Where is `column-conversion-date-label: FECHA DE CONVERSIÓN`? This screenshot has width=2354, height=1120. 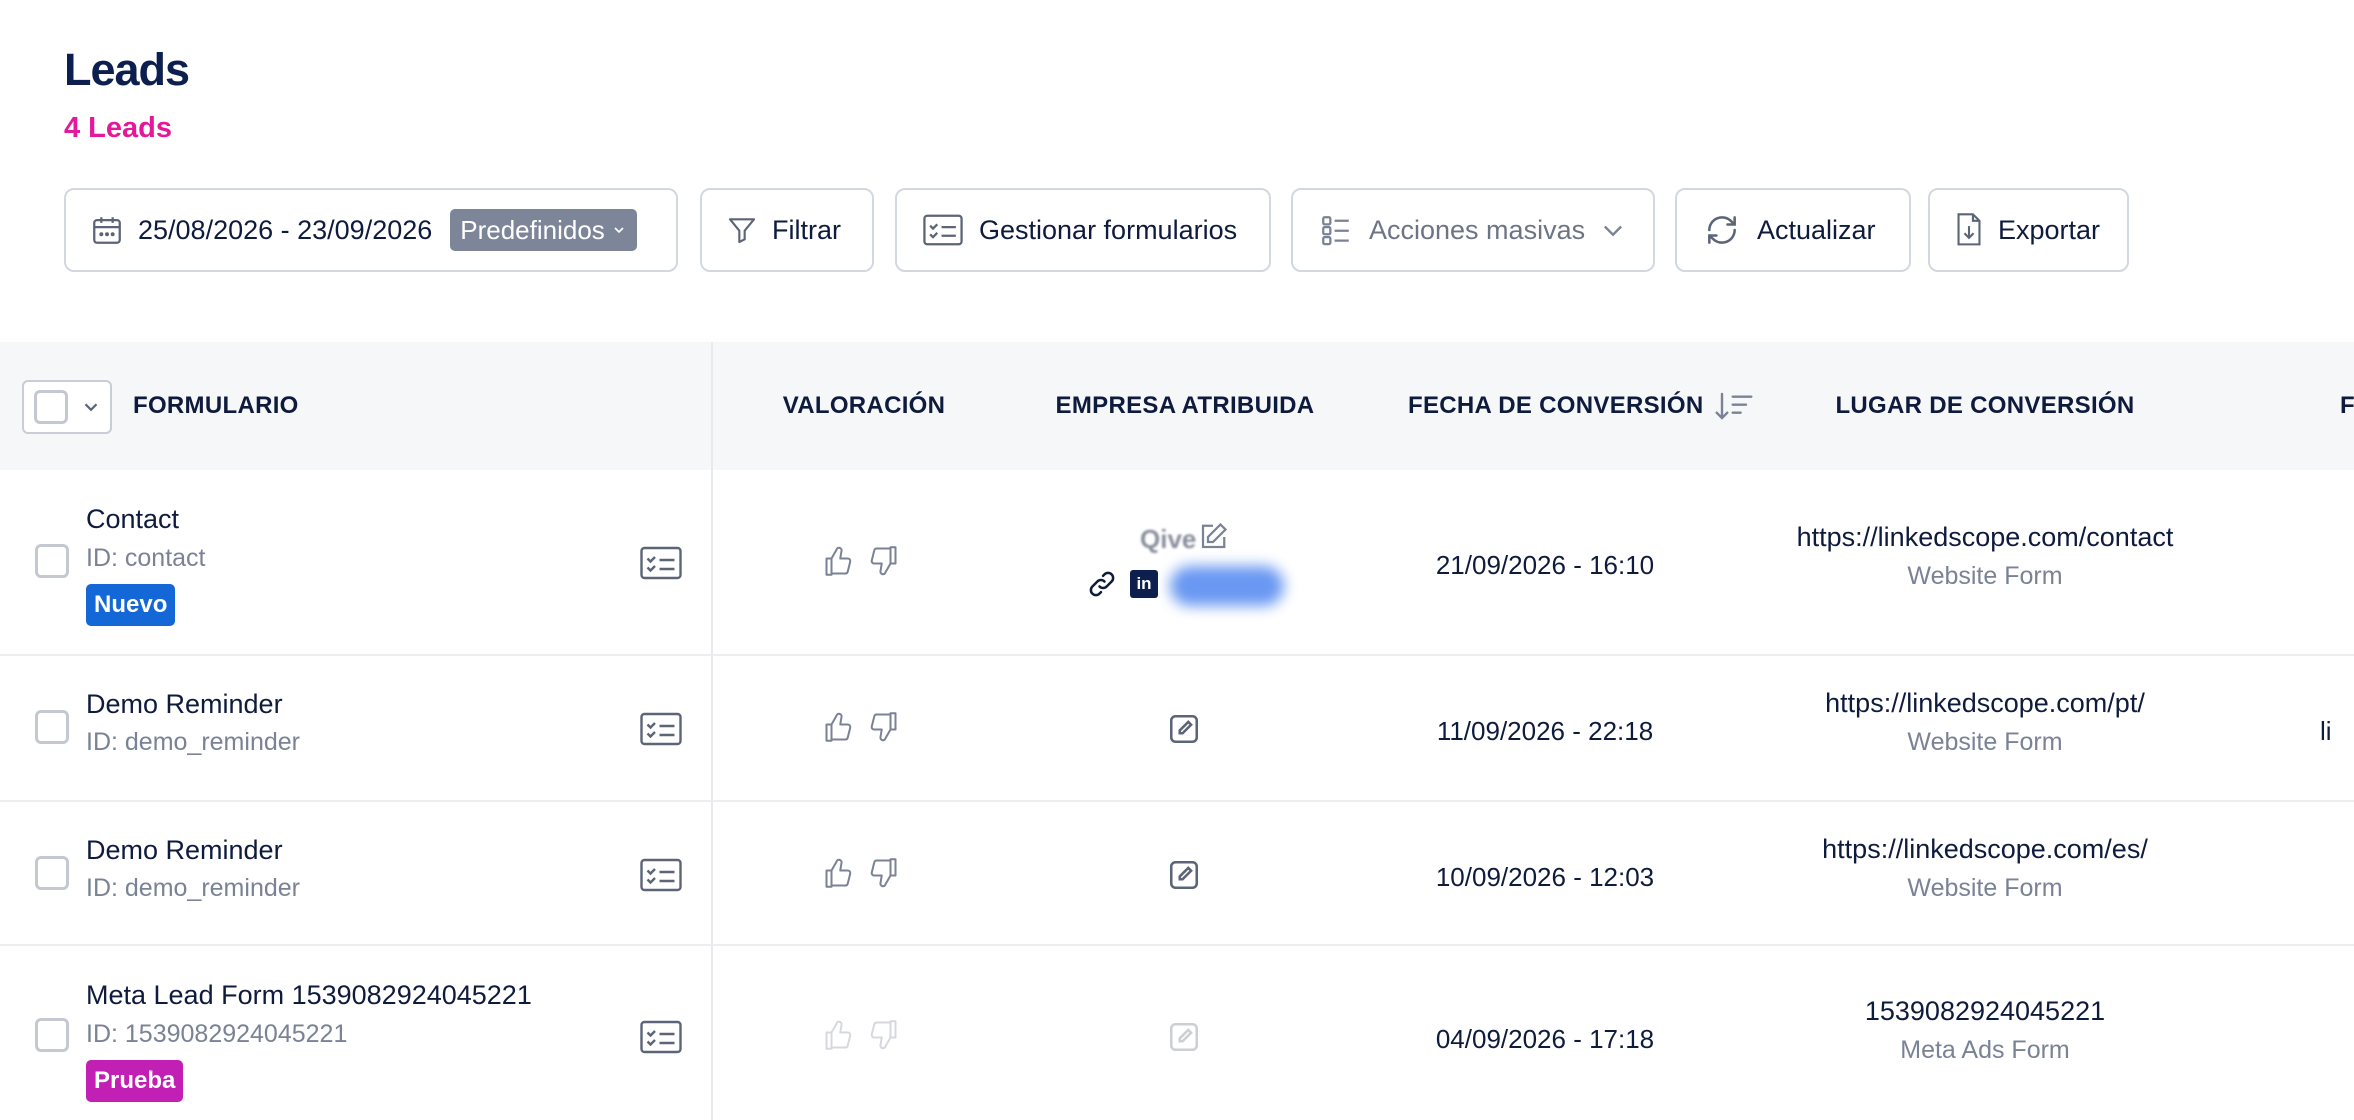 column-conversion-date-label: FECHA DE CONVERSIÓN is located at coordinates (1556, 405).